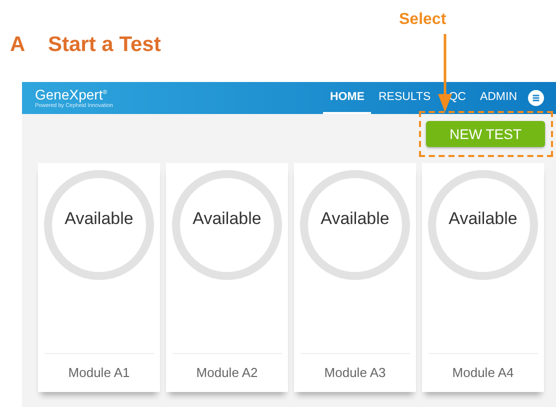  What do you see at coordinates (422, 20) in the screenshot?
I see `callout-label: Select` at bounding box center [422, 20].